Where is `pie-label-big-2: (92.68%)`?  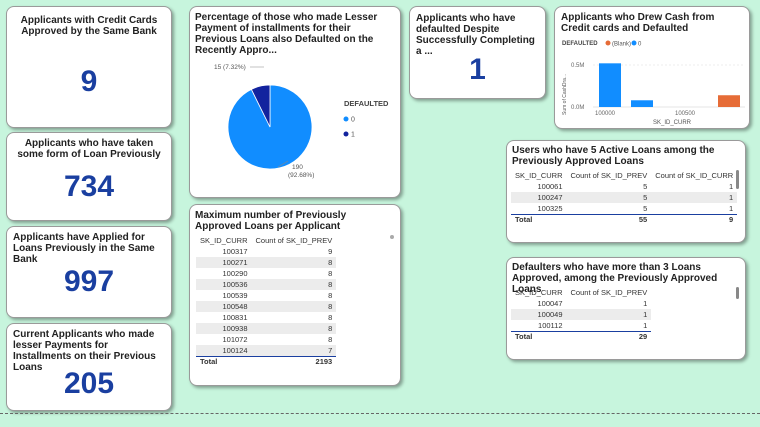
pie-label-big-2: (92.68%) is located at coordinates (301, 175).